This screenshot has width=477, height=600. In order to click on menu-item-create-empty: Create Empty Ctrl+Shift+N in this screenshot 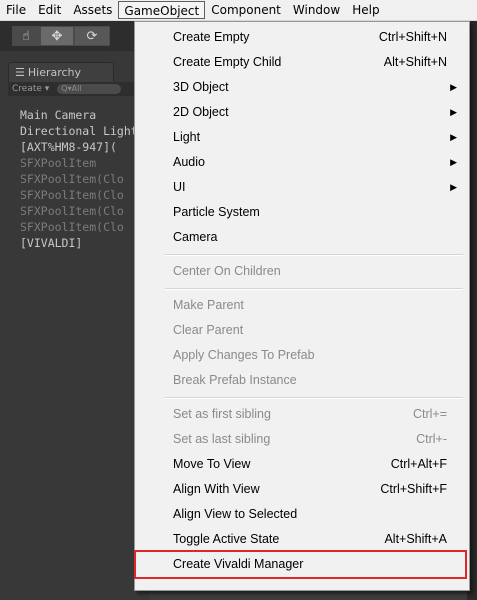, I will do `click(302, 37)`.